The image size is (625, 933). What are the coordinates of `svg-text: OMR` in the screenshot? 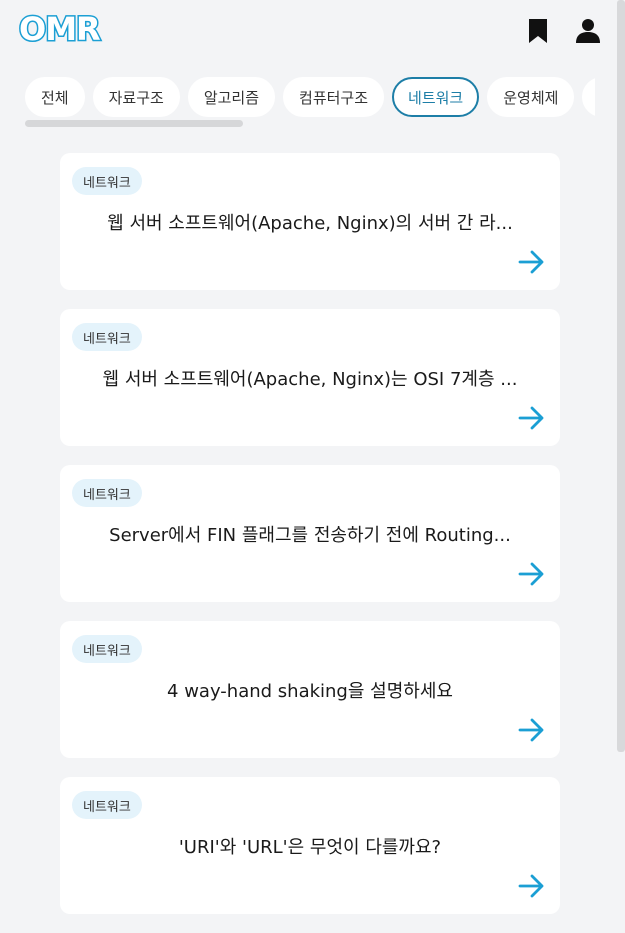 It's located at (59, 28).